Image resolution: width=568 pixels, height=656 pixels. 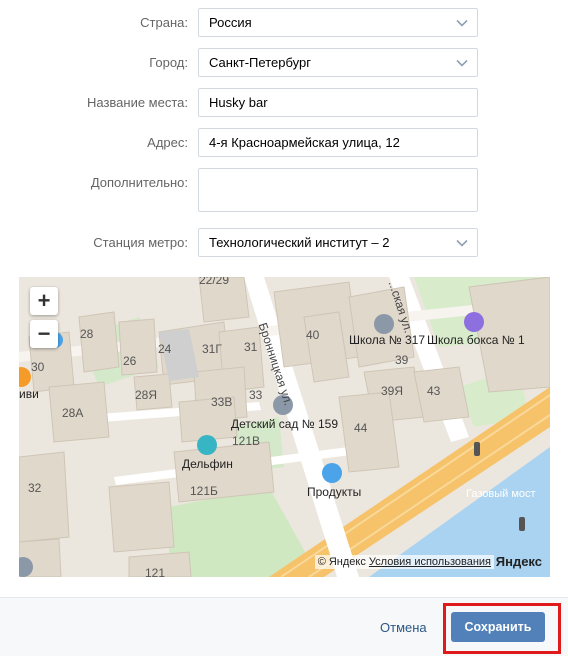 What do you see at coordinates (387, 340) in the screenshot?
I see `school-label: Школа № 317` at bounding box center [387, 340].